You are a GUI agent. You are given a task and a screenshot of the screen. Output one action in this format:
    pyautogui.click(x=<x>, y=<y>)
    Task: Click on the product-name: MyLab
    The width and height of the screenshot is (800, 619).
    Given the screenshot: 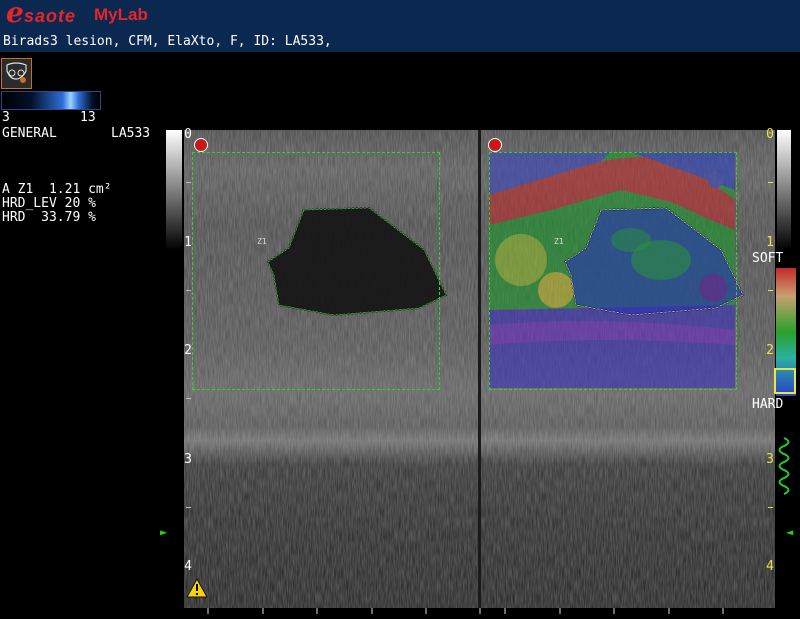 What is the action you would take?
    pyautogui.click(x=121, y=14)
    